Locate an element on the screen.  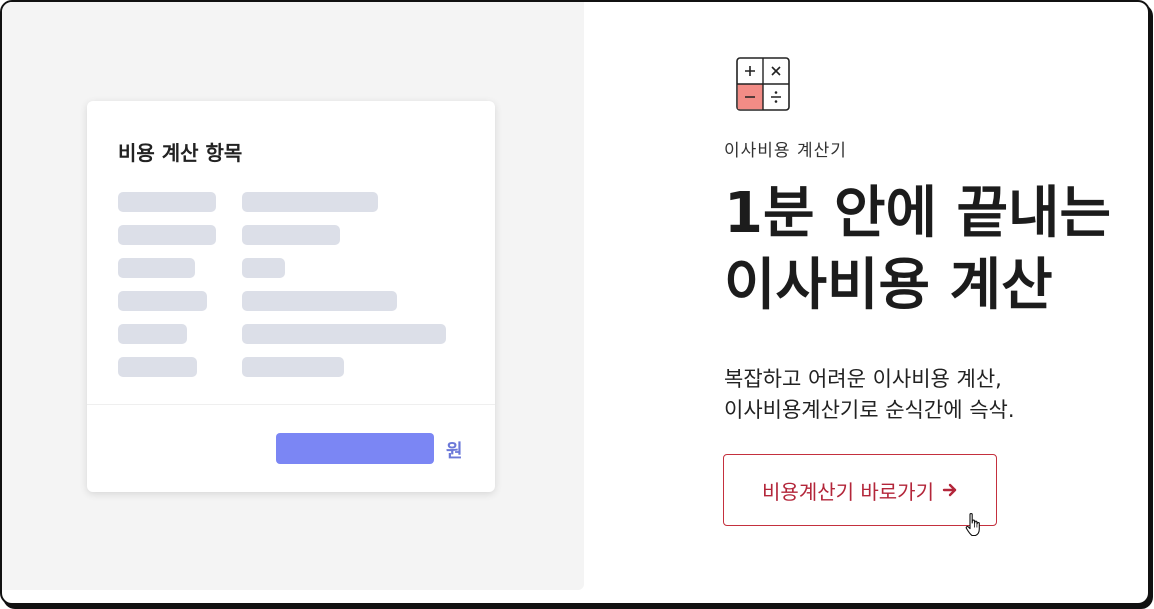
calculator-link-label: 비용계산기 바로가기 is located at coordinates (848, 491).